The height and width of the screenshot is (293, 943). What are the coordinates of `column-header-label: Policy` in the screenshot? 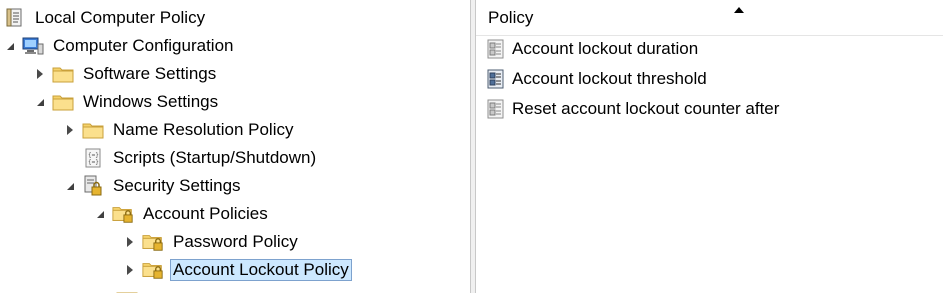 It's located at (511, 17).